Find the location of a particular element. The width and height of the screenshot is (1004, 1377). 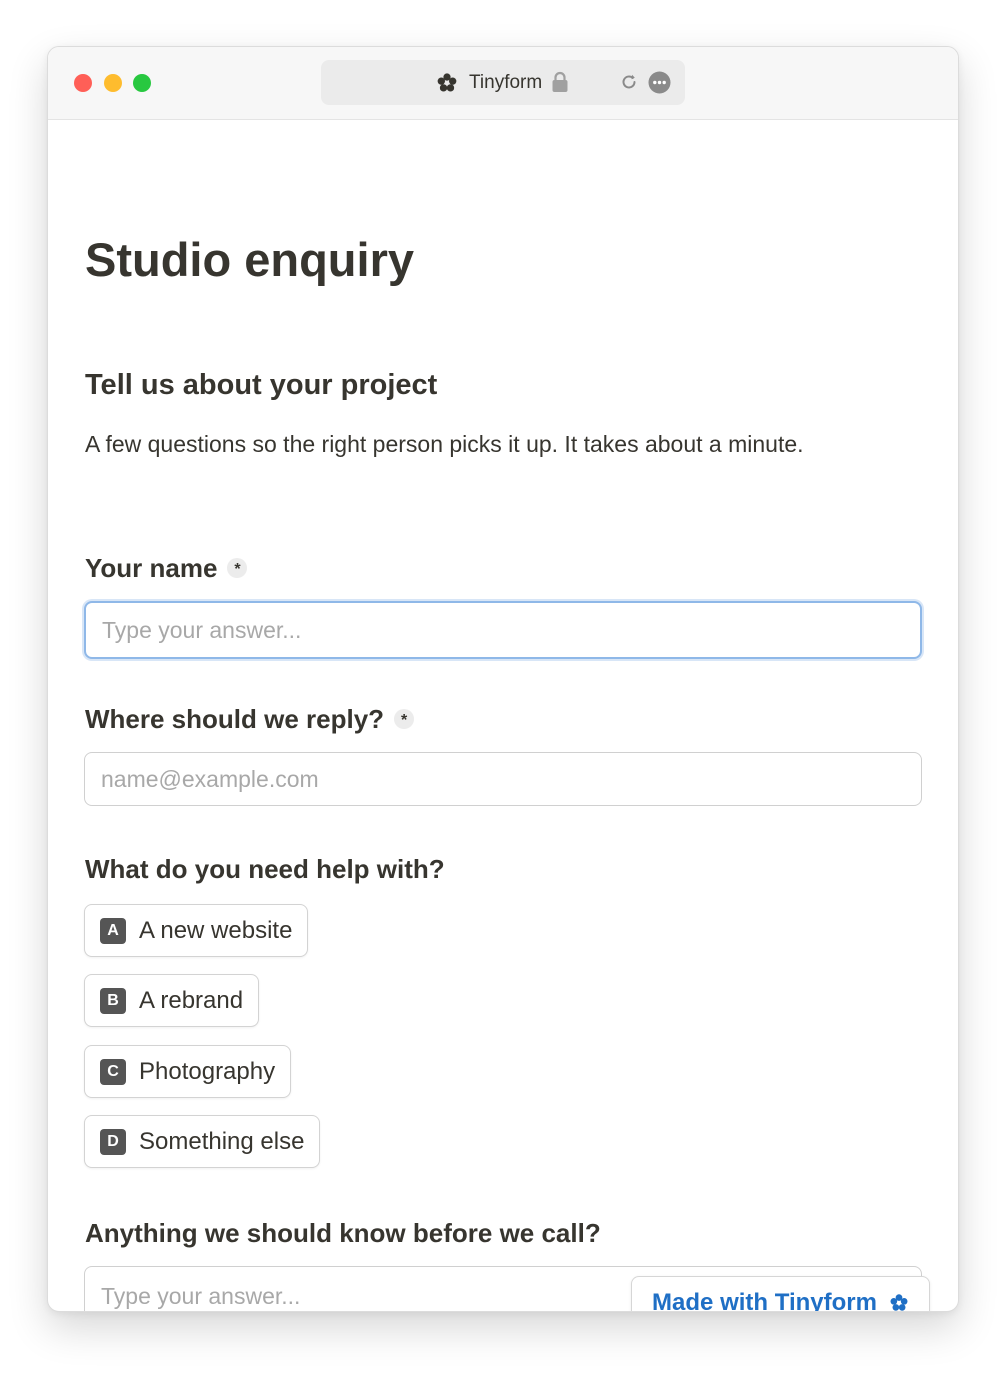

choice-something-else: D Something else is located at coordinates (202, 1141).